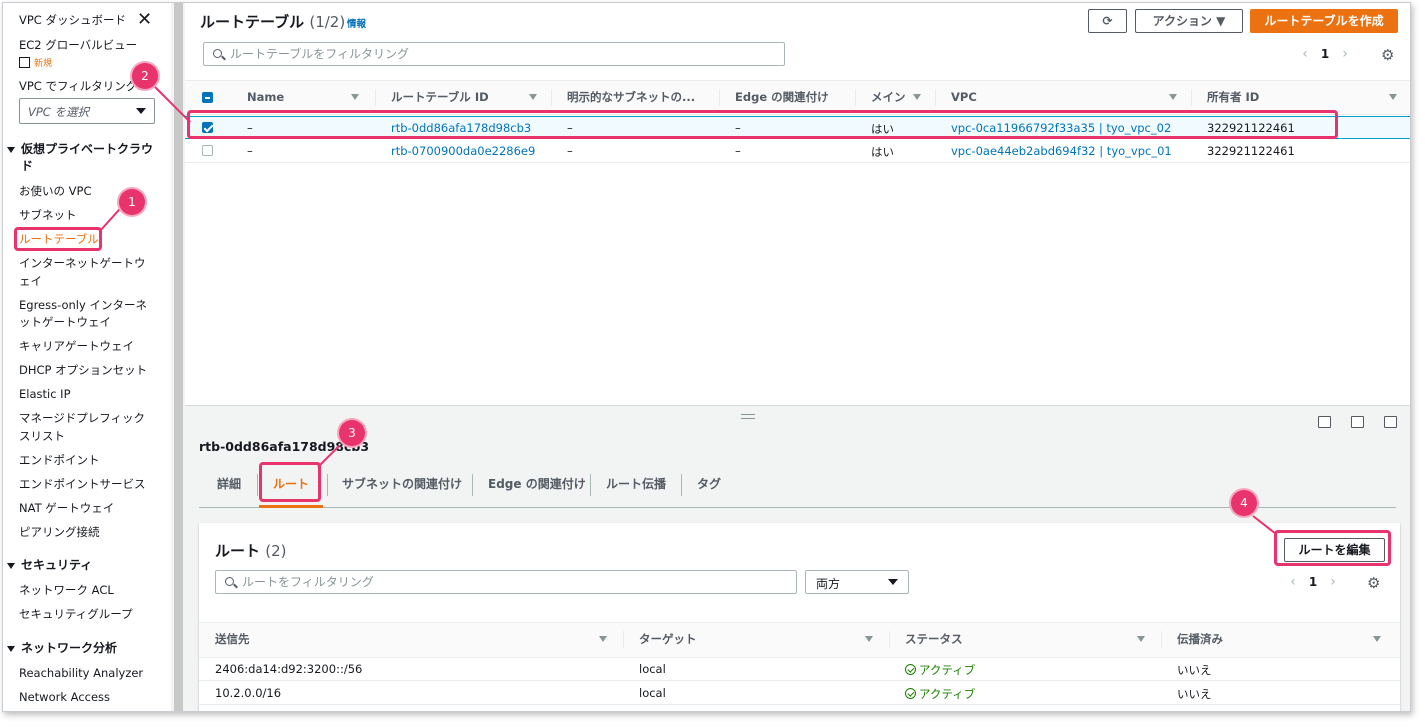 The height and width of the screenshot is (727, 1425). I want to click on col-destination: 送信先, so click(411, 640).